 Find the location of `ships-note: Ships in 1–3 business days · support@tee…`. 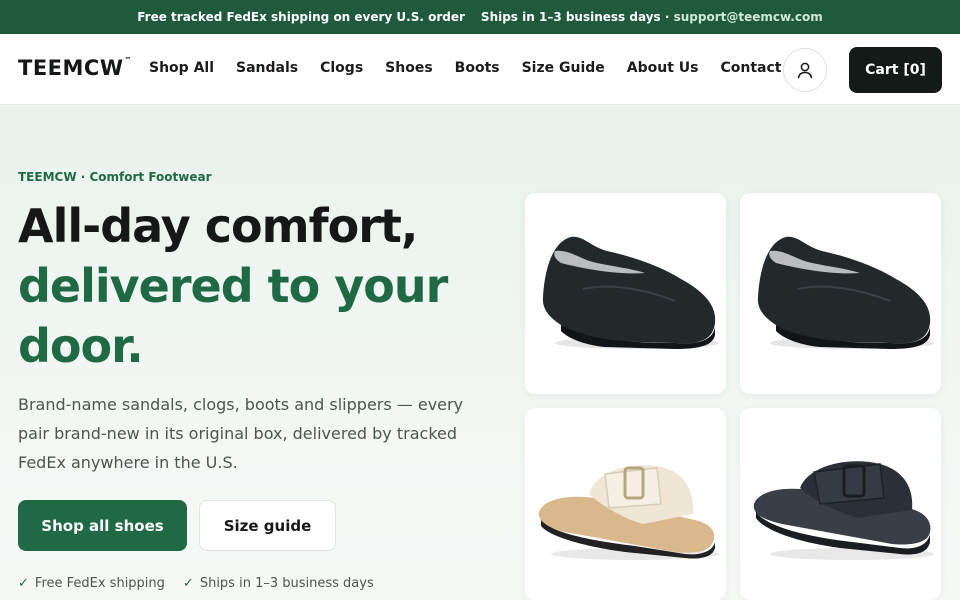

ships-note: Ships in 1–3 business days · support@tee… is located at coordinates (652, 17).